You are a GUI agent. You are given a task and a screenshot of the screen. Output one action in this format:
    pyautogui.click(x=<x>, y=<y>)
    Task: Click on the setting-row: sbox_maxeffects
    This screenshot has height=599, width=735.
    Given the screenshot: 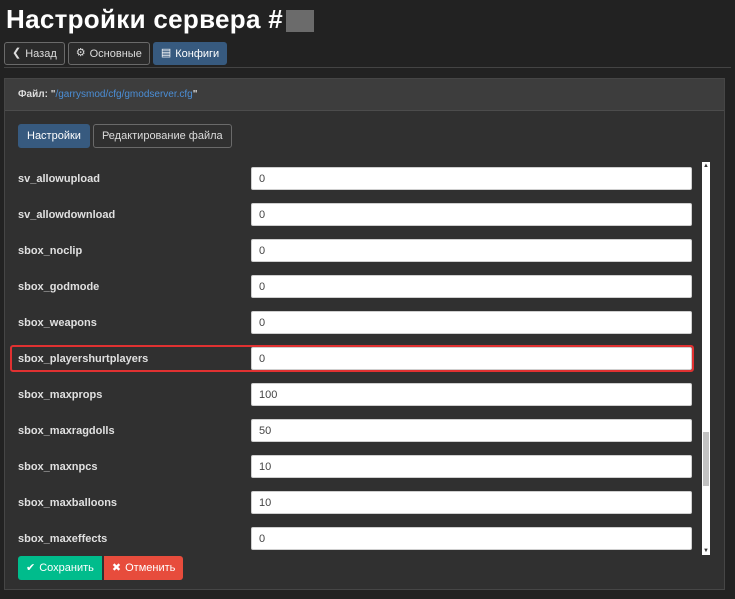 What is the action you would take?
    pyautogui.click(x=351, y=540)
    